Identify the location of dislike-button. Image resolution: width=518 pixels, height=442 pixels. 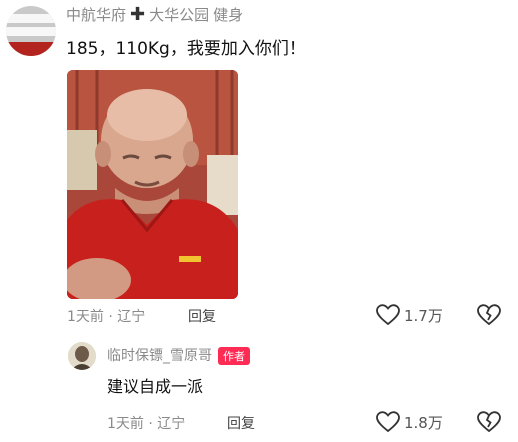
(489, 317).